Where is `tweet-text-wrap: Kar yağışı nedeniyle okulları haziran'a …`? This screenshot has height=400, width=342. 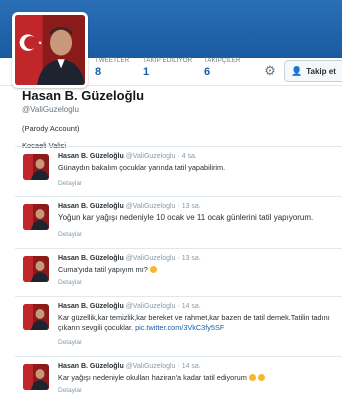
tweet-text-wrap: Kar yağışı nedeniyle okulları haziran'a … is located at coordinates (198, 378).